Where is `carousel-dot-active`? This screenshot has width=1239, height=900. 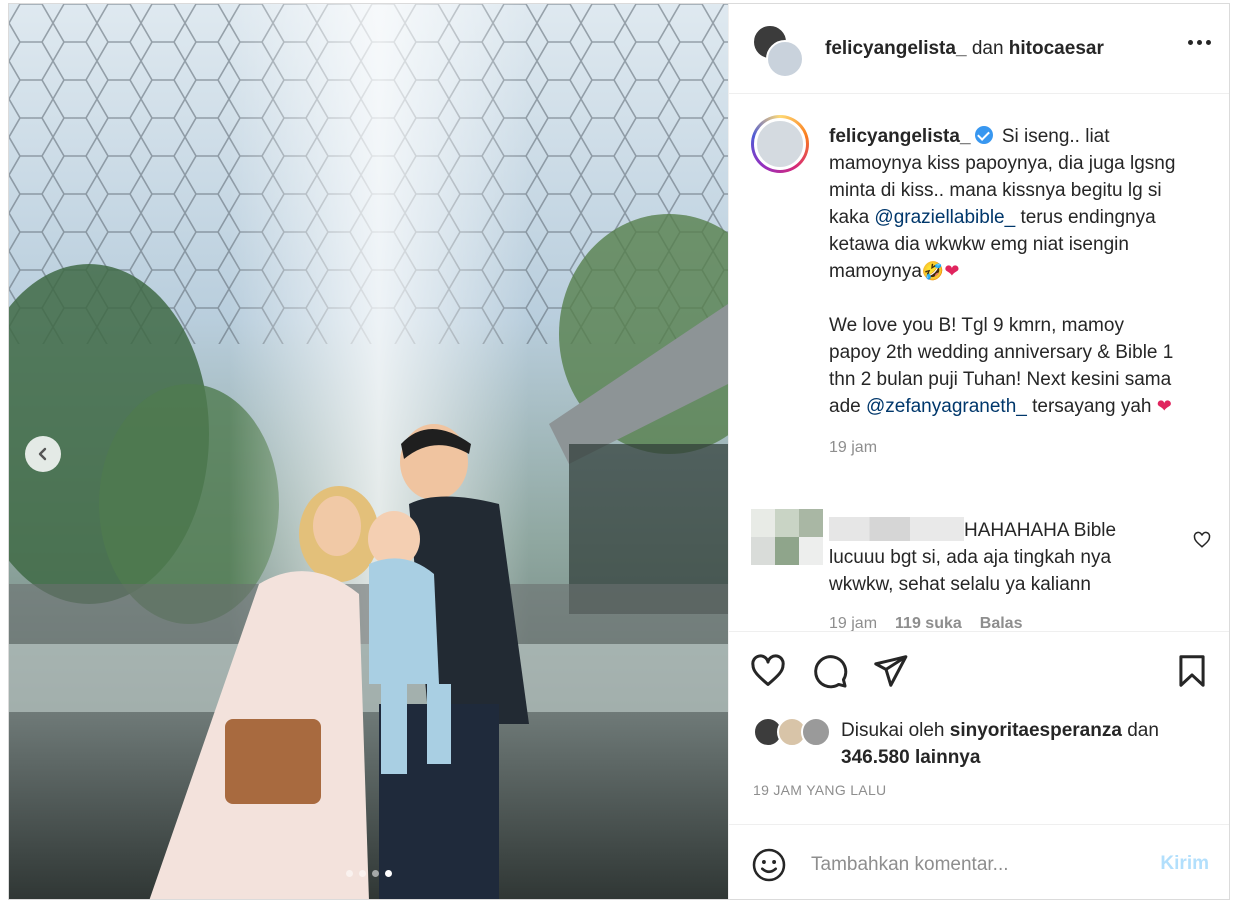
carousel-dot-active is located at coordinates (388, 873).